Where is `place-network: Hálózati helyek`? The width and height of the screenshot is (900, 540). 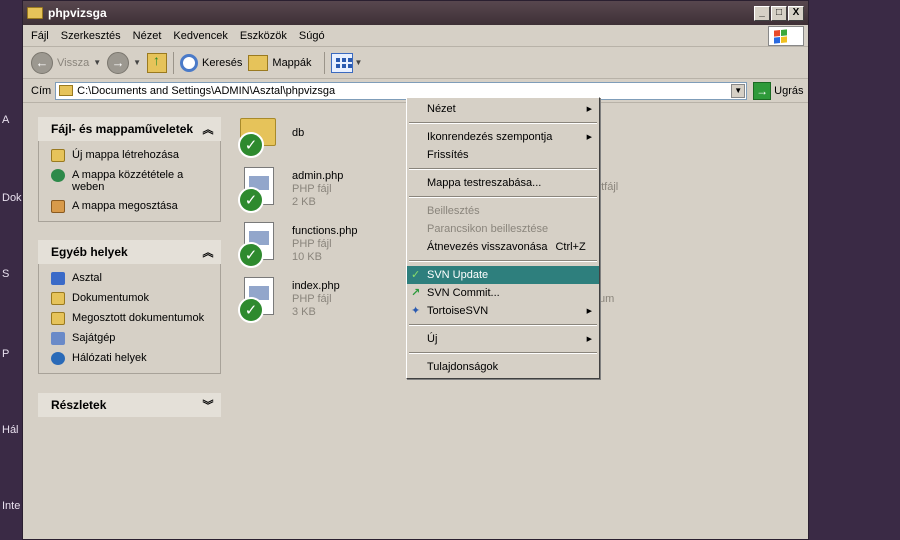 place-network: Hálózati helyek is located at coordinates (131, 358).